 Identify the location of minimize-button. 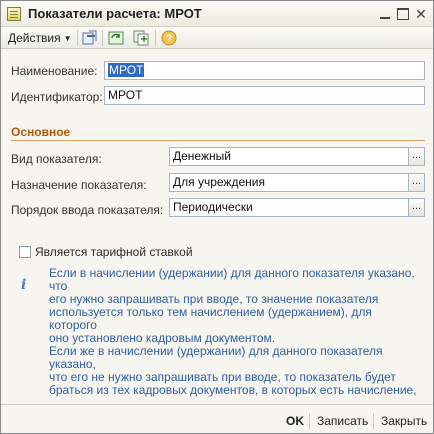
(385, 14).